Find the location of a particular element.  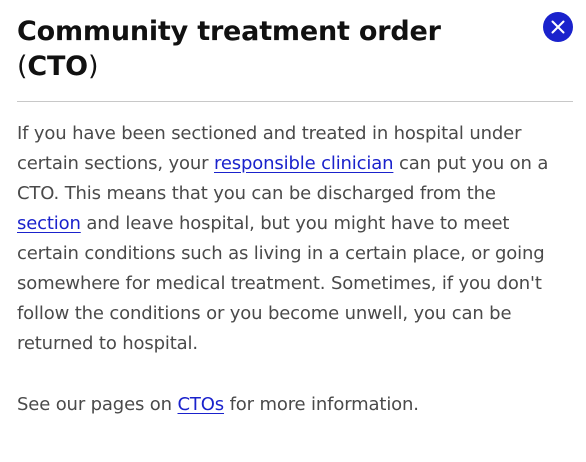

close-button is located at coordinates (558, 27).